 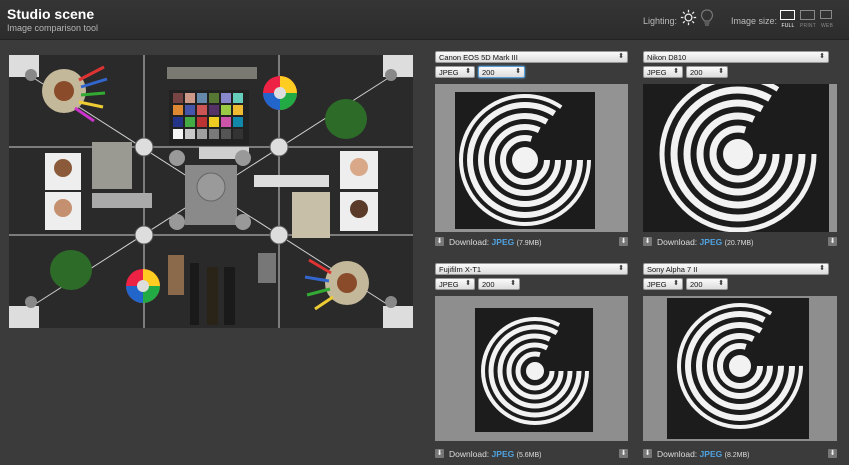 What do you see at coordinates (460, 269) in the screenshot?
I see `camera-select-value: Fujifilm X-T1` at bounding box center [460, 269].